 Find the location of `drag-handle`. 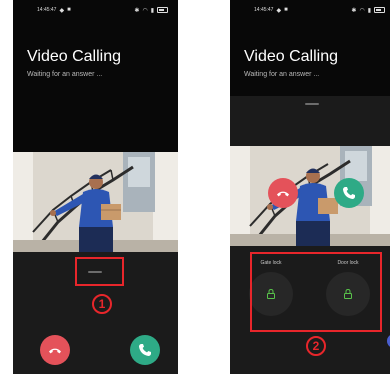

drag-handle is located at coordinates (312, 104).